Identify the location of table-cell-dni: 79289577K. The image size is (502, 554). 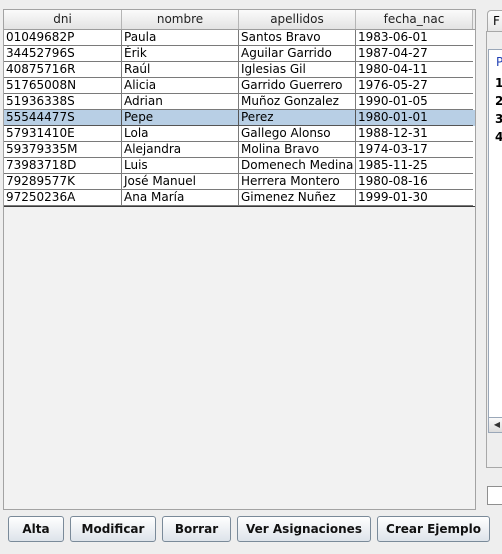
(63, 182).